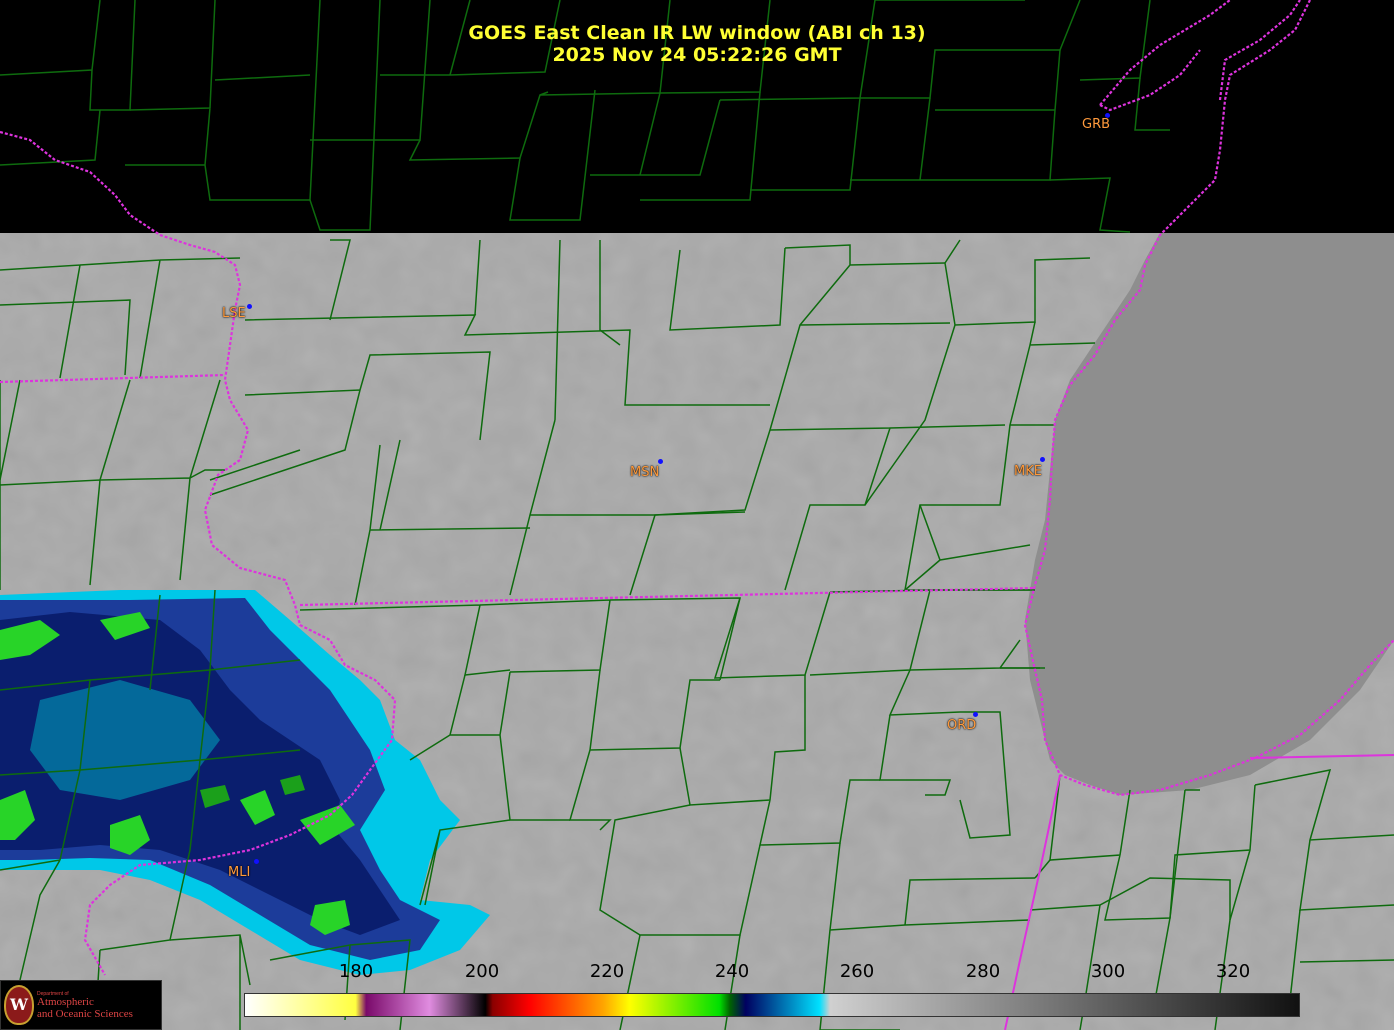 This screenshot has width=1394, height=1030. I want to click on title-line-1: GOES East Clean IR LW window (ABI ch 13), so click(697, 33).